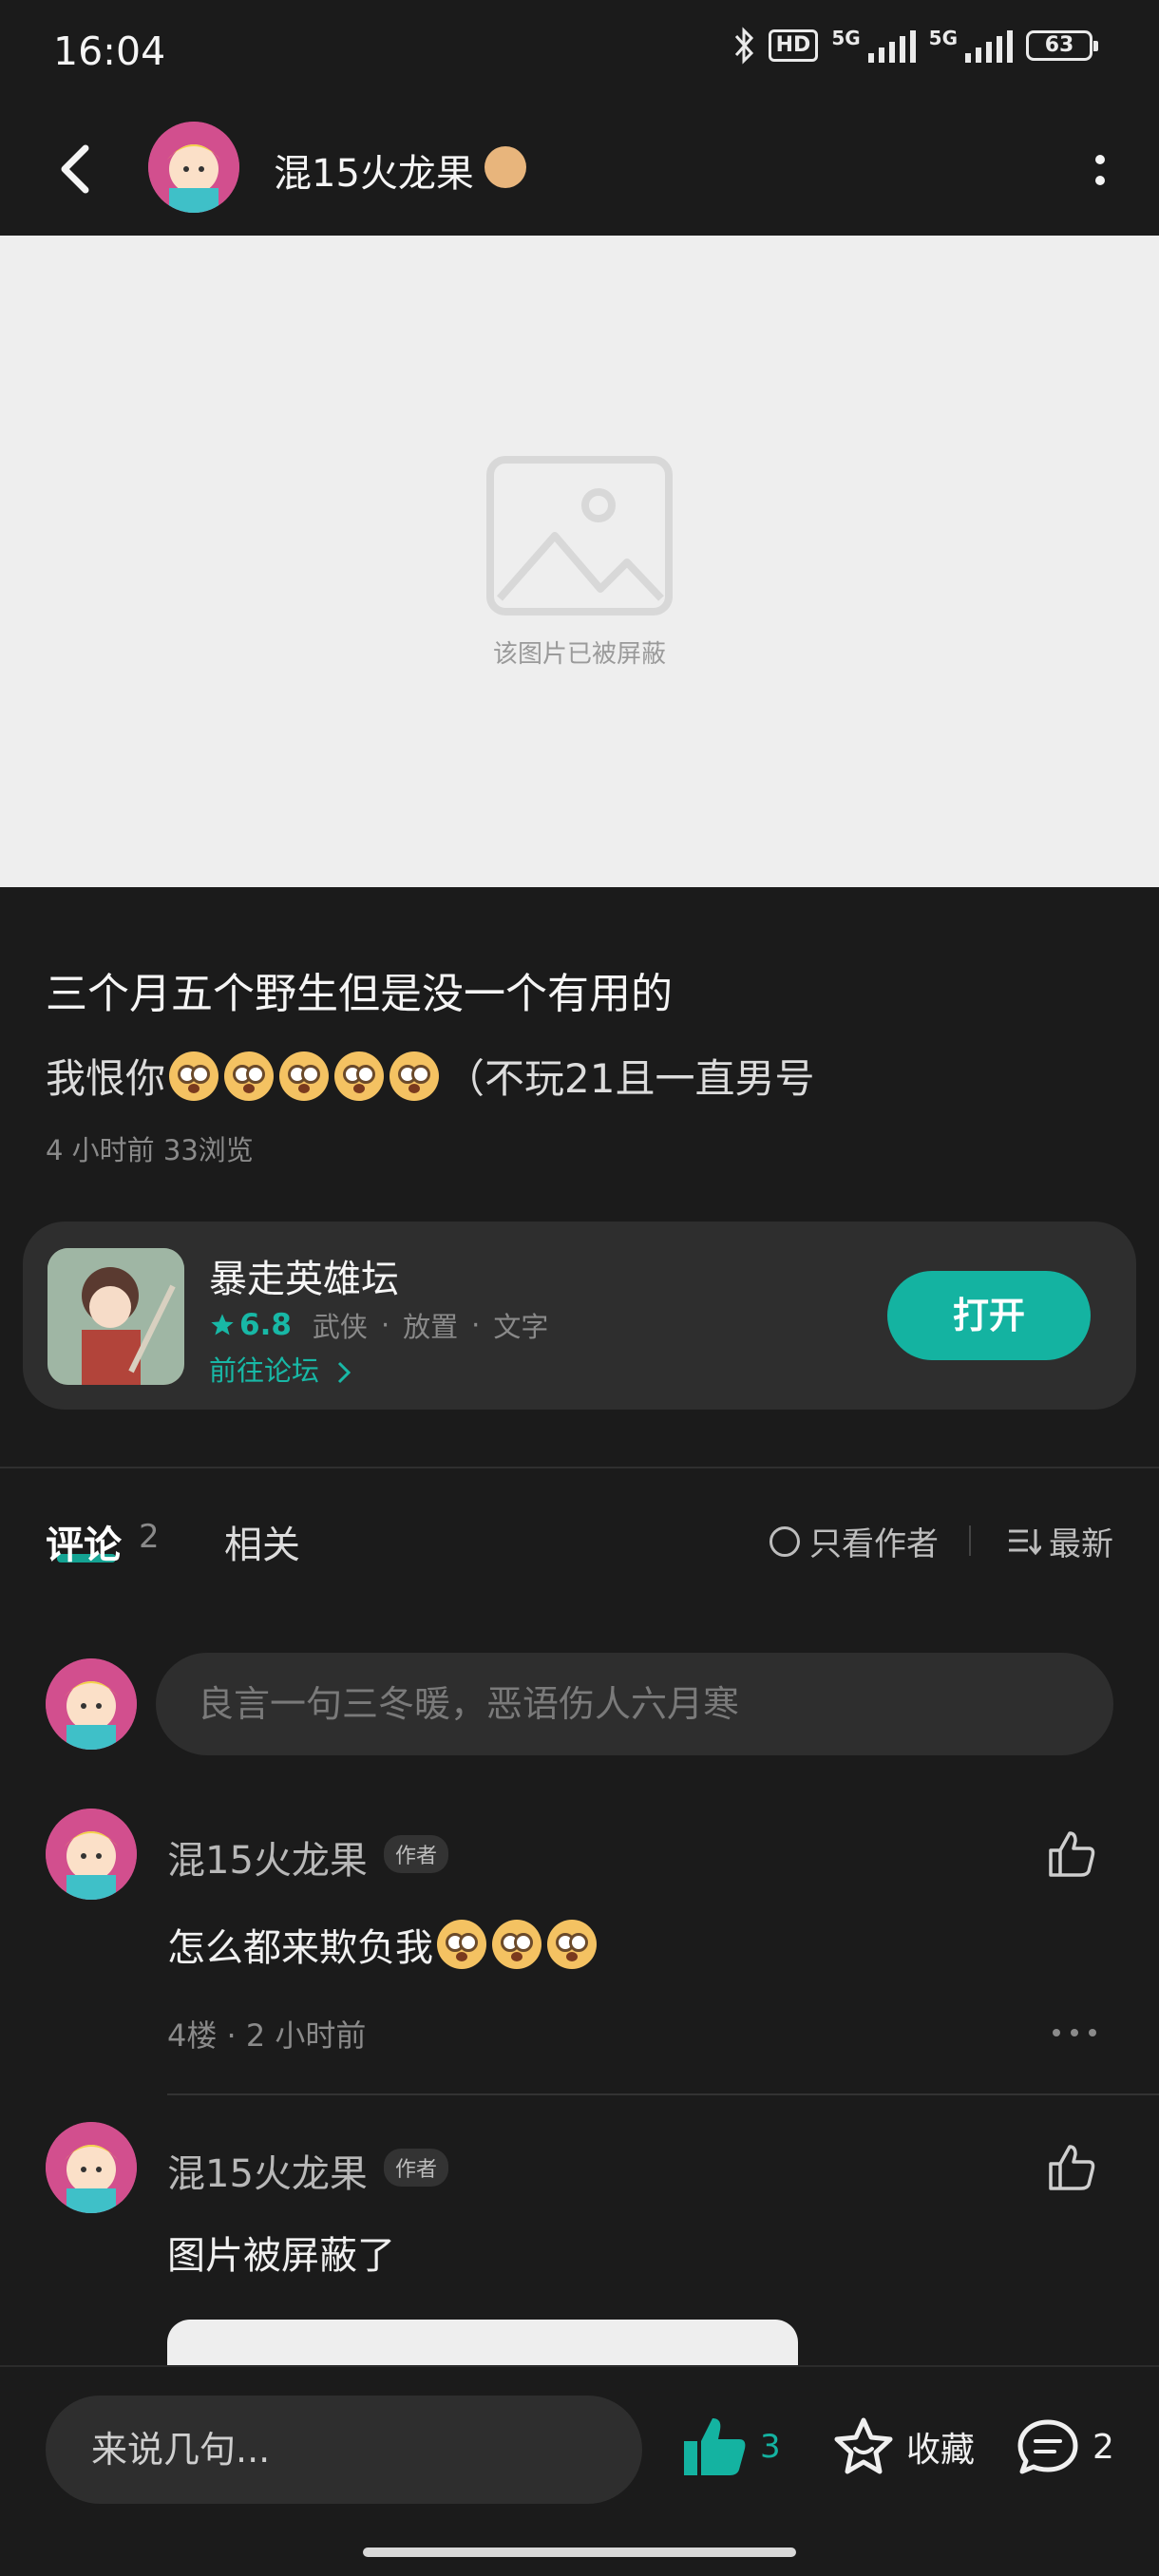 The image size is (1159, 2576). What do you see at coordinates (1025, 1541) in the screenshot?
I see `sort-icon` at bounding box center [1025, 1541].